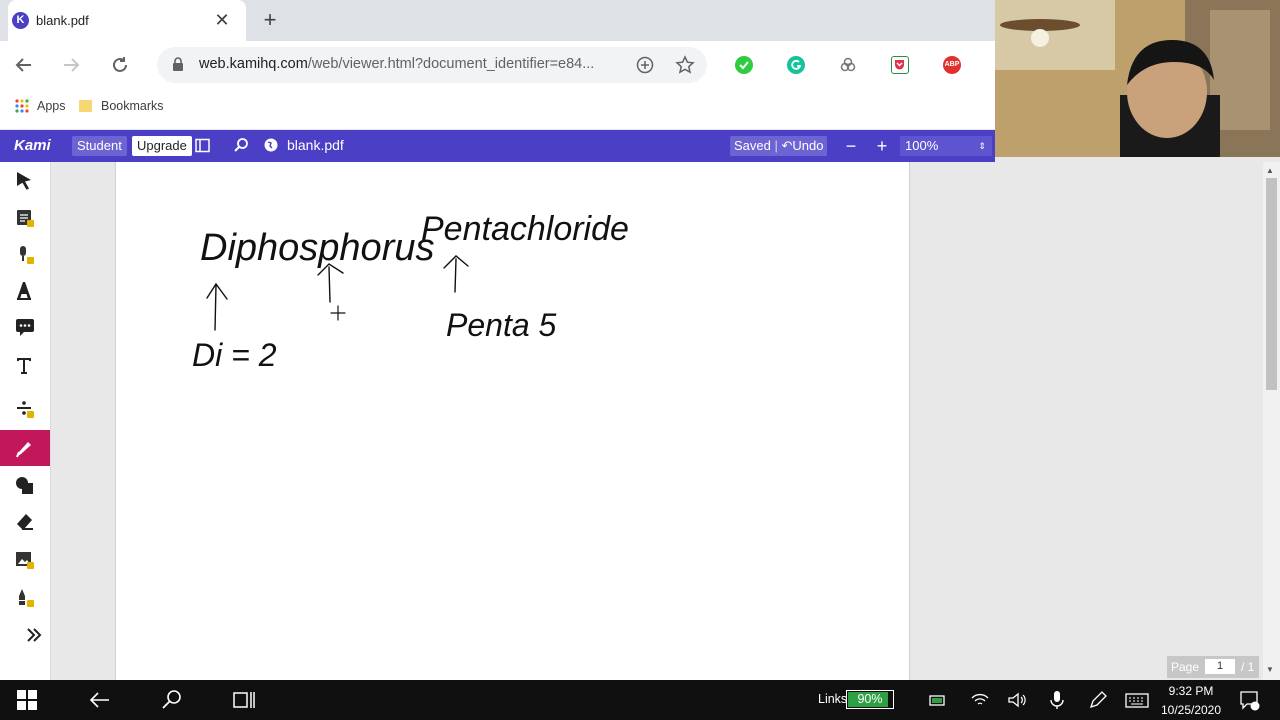 Image resolution: width=1280 pixels, height=720 pixels. Describe the element at coordinates (525, 229) in the screenshot. I see `handwritten-word-pentachloride: Pentachloride` at that location.